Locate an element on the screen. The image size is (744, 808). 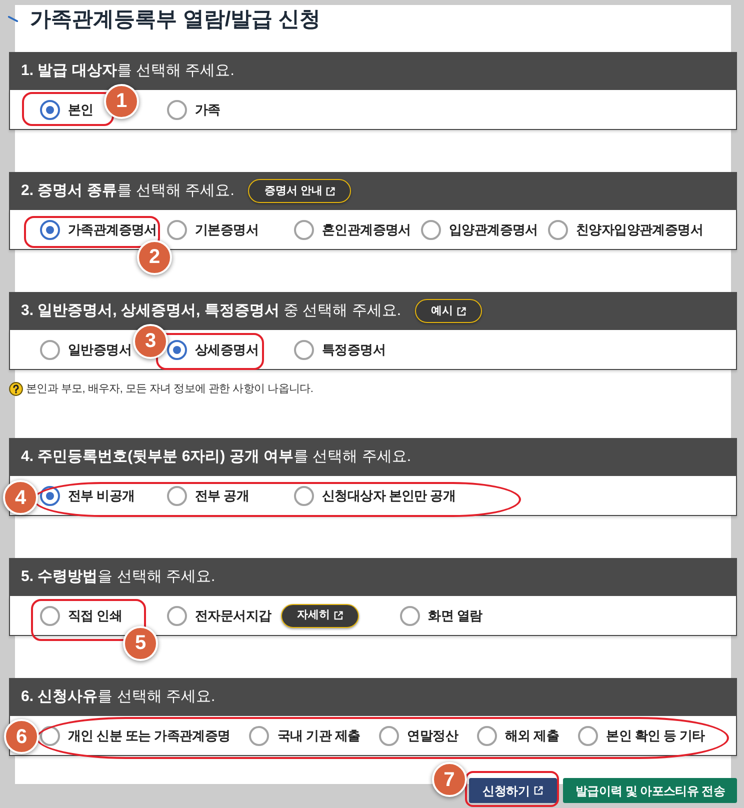
option-label: 연말정산 is located at coordinates (432, 736).